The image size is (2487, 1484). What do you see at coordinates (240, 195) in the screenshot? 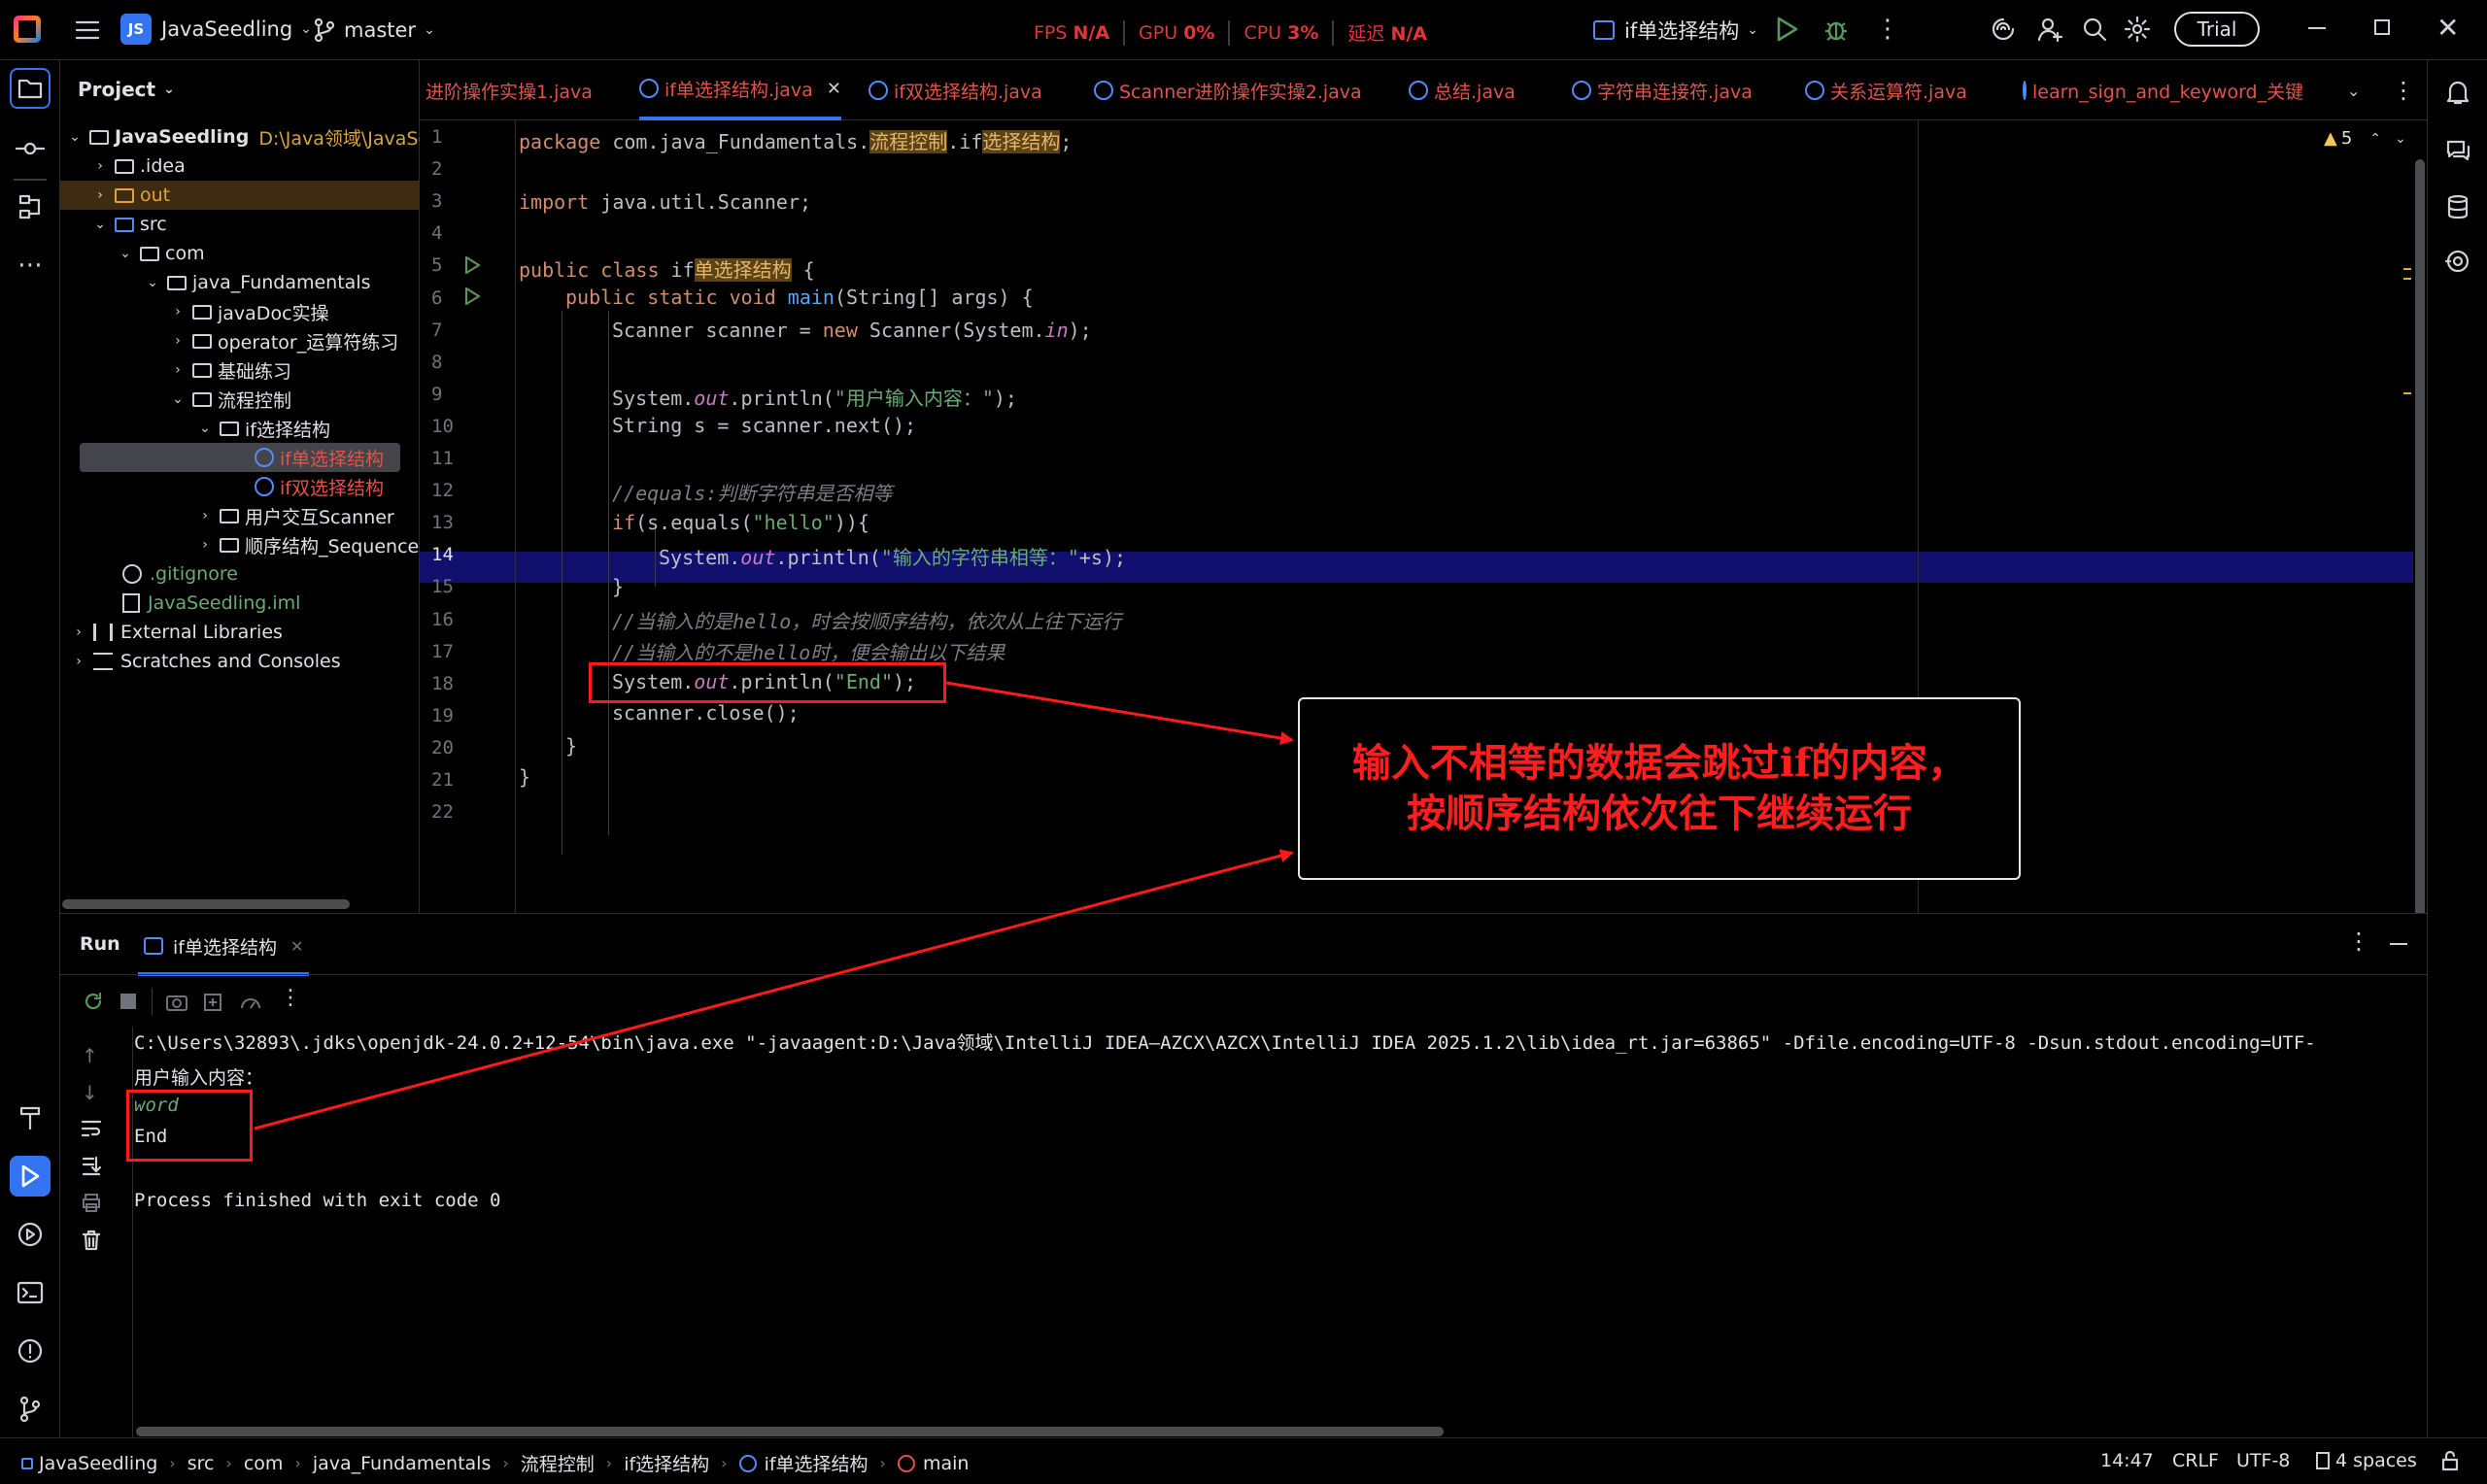
I see `tree-item-out: › out` at bounding box center [240, 195].